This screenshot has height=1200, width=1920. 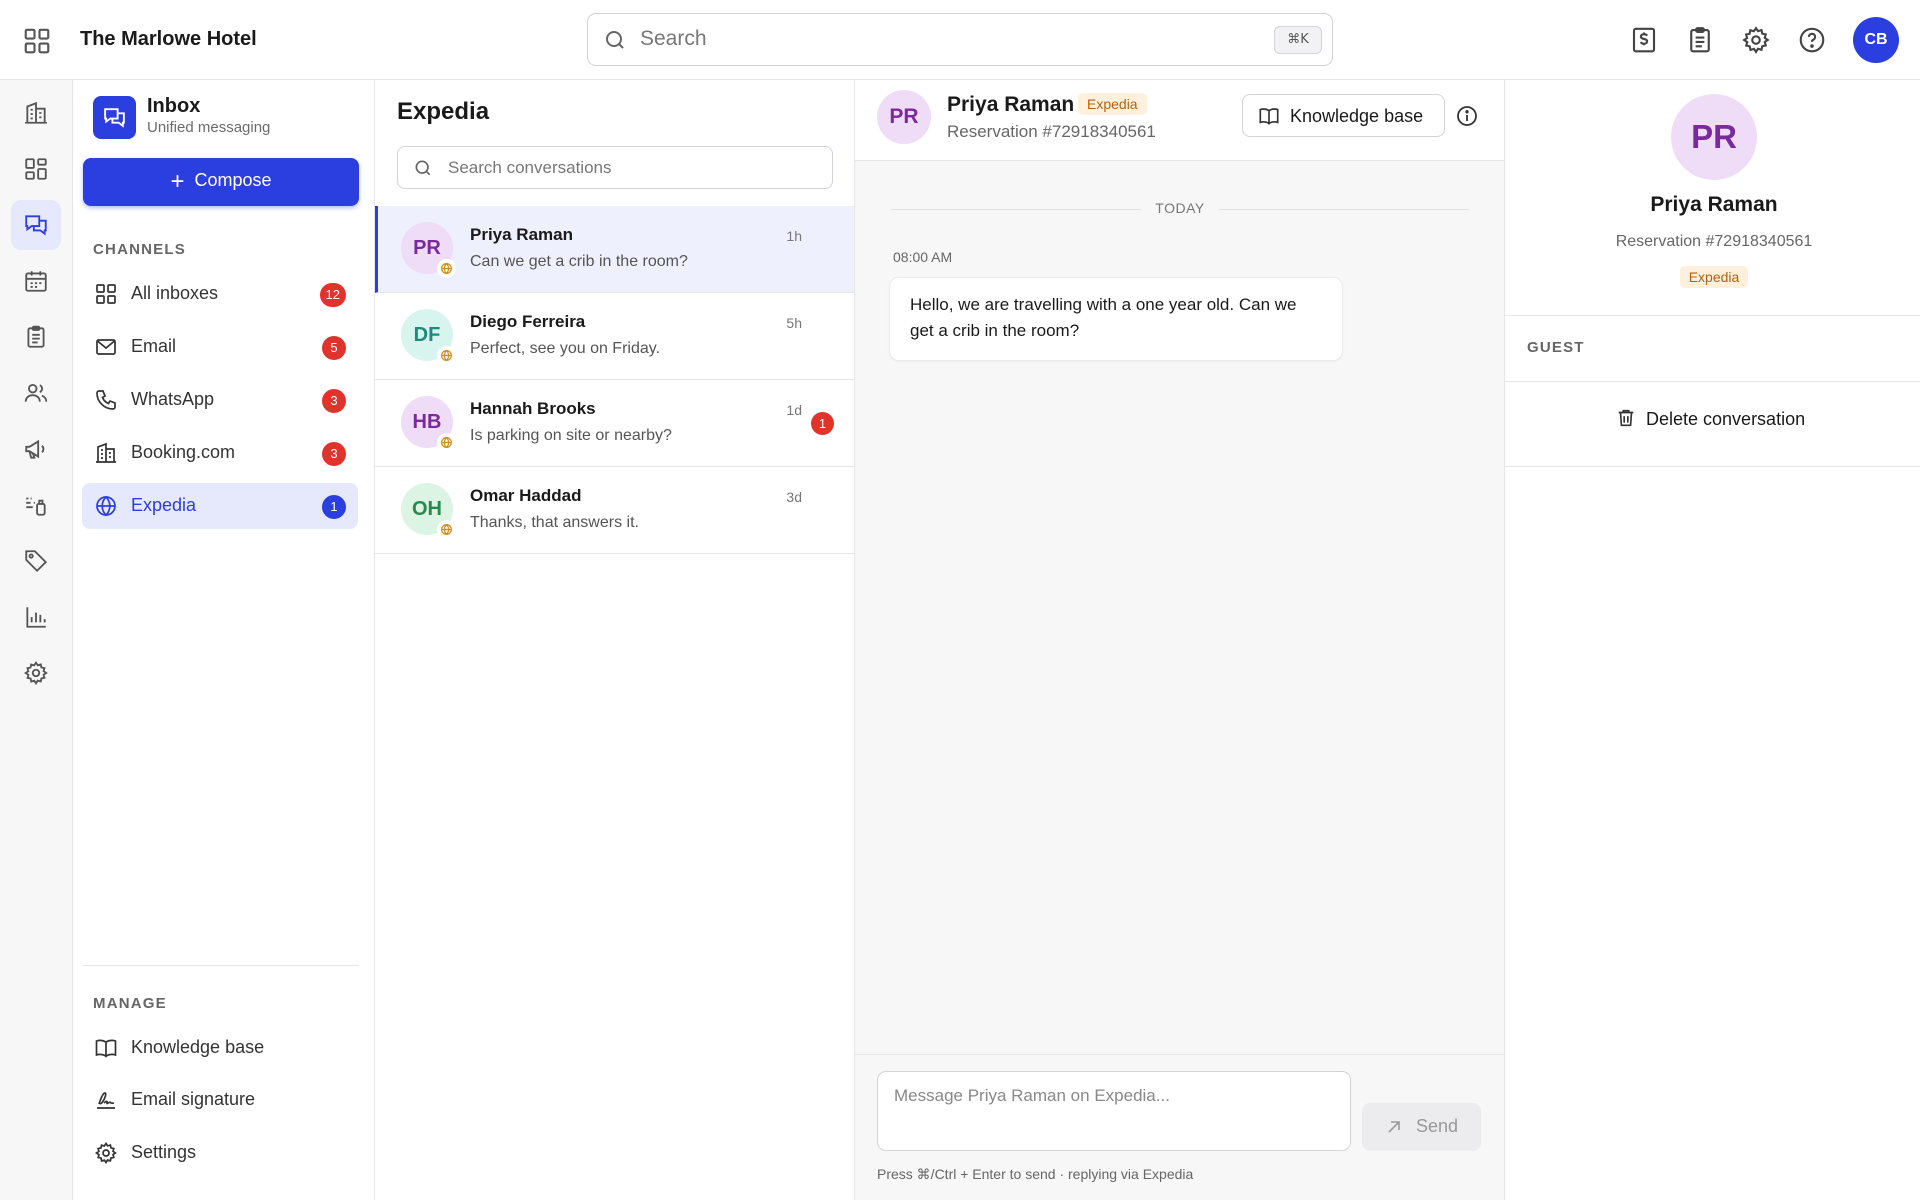 I want to click on manage-label: Settings, so click(x=164, y=1152).